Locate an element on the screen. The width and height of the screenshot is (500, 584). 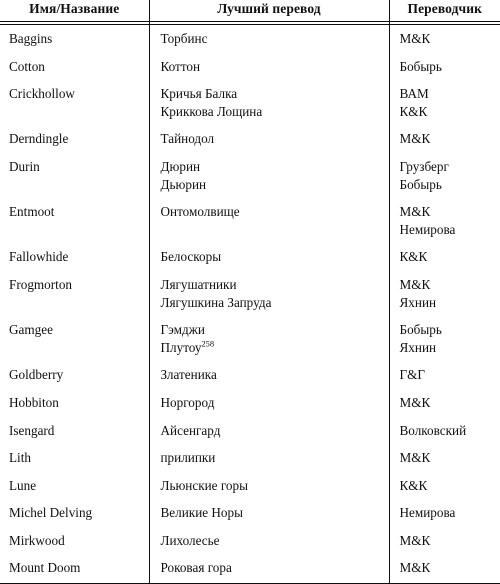
translation-line: Белоскоры is located at coordinates (191, 257).